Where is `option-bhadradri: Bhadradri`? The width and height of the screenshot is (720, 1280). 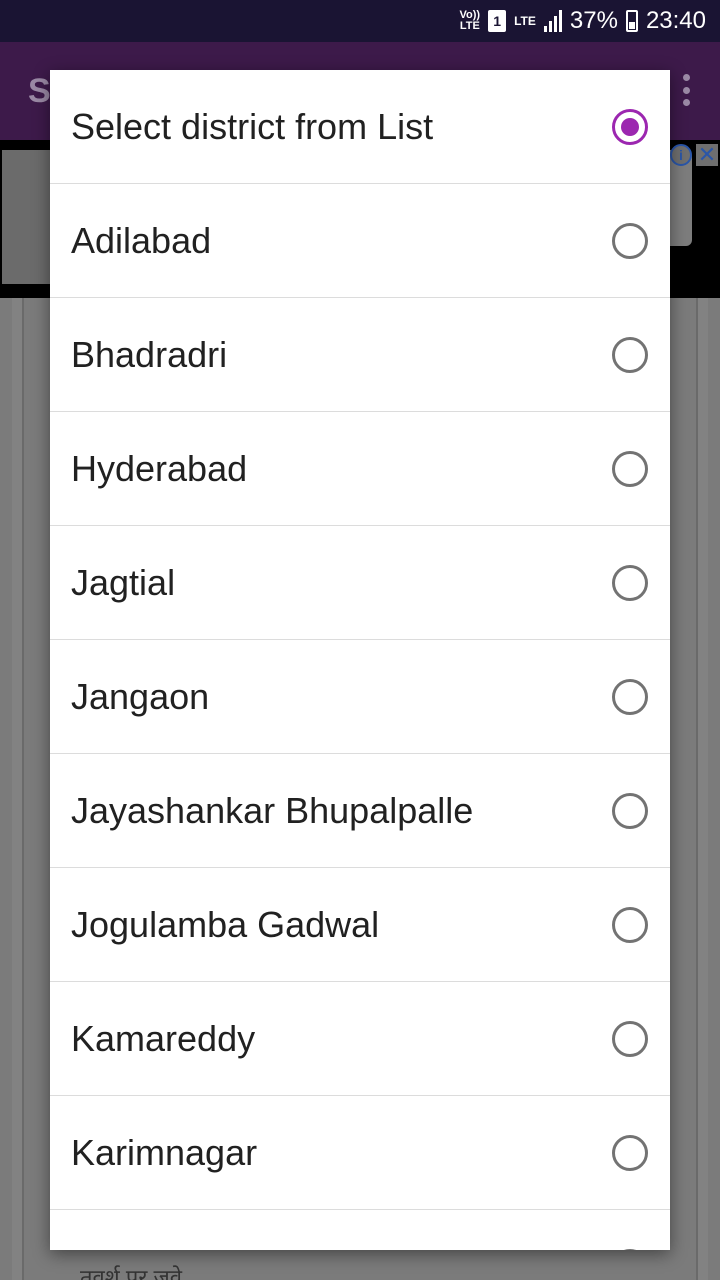
option-bhadradri: Bhadradri is located at coordinates (360, 355).